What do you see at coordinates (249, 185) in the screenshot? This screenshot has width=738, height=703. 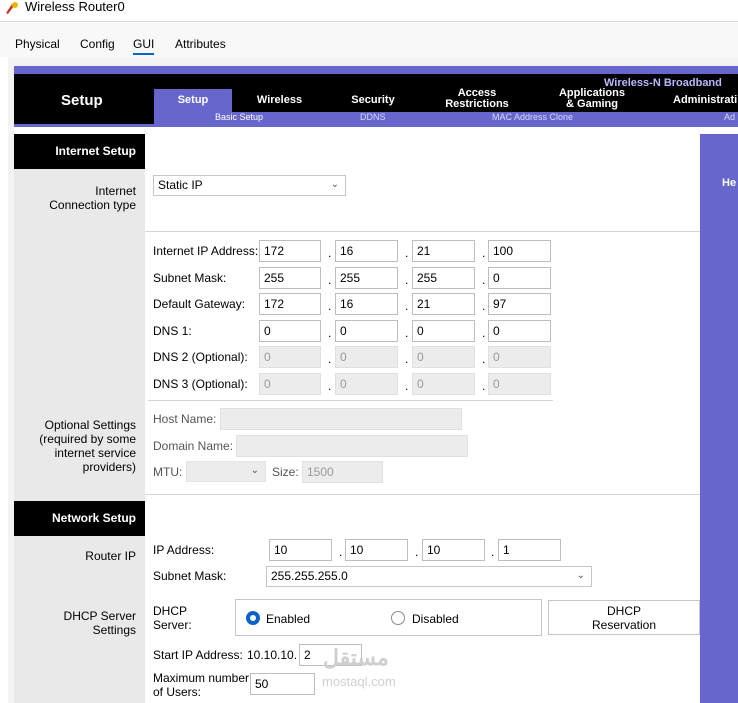 I see `connection-type-select: Static IP ⌄` at bounding box center [249, 185].